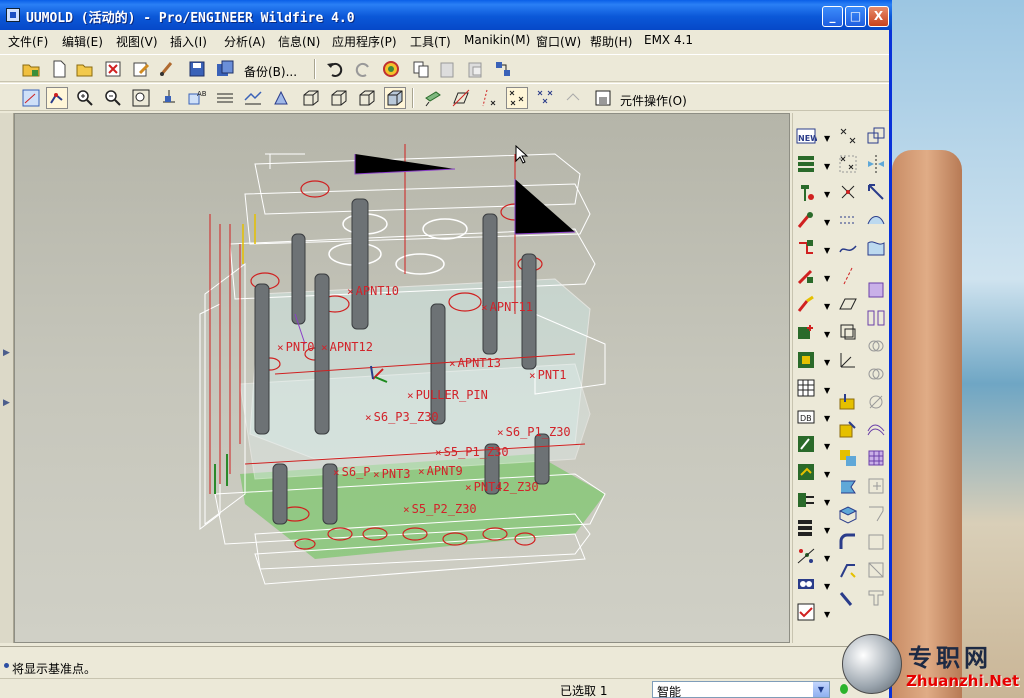  I want to click on appearance-button, so click(281, 98).